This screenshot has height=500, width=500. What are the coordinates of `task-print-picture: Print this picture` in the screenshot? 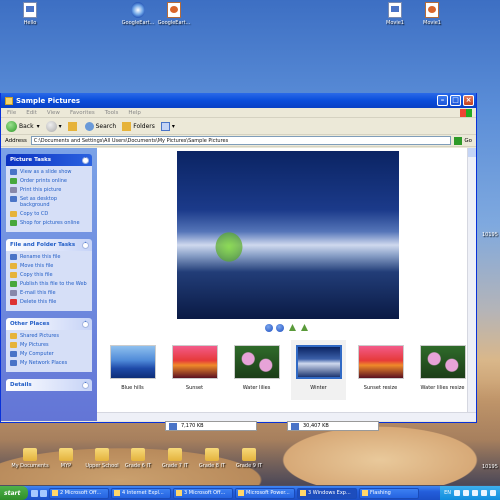 It's located at (49, 190).